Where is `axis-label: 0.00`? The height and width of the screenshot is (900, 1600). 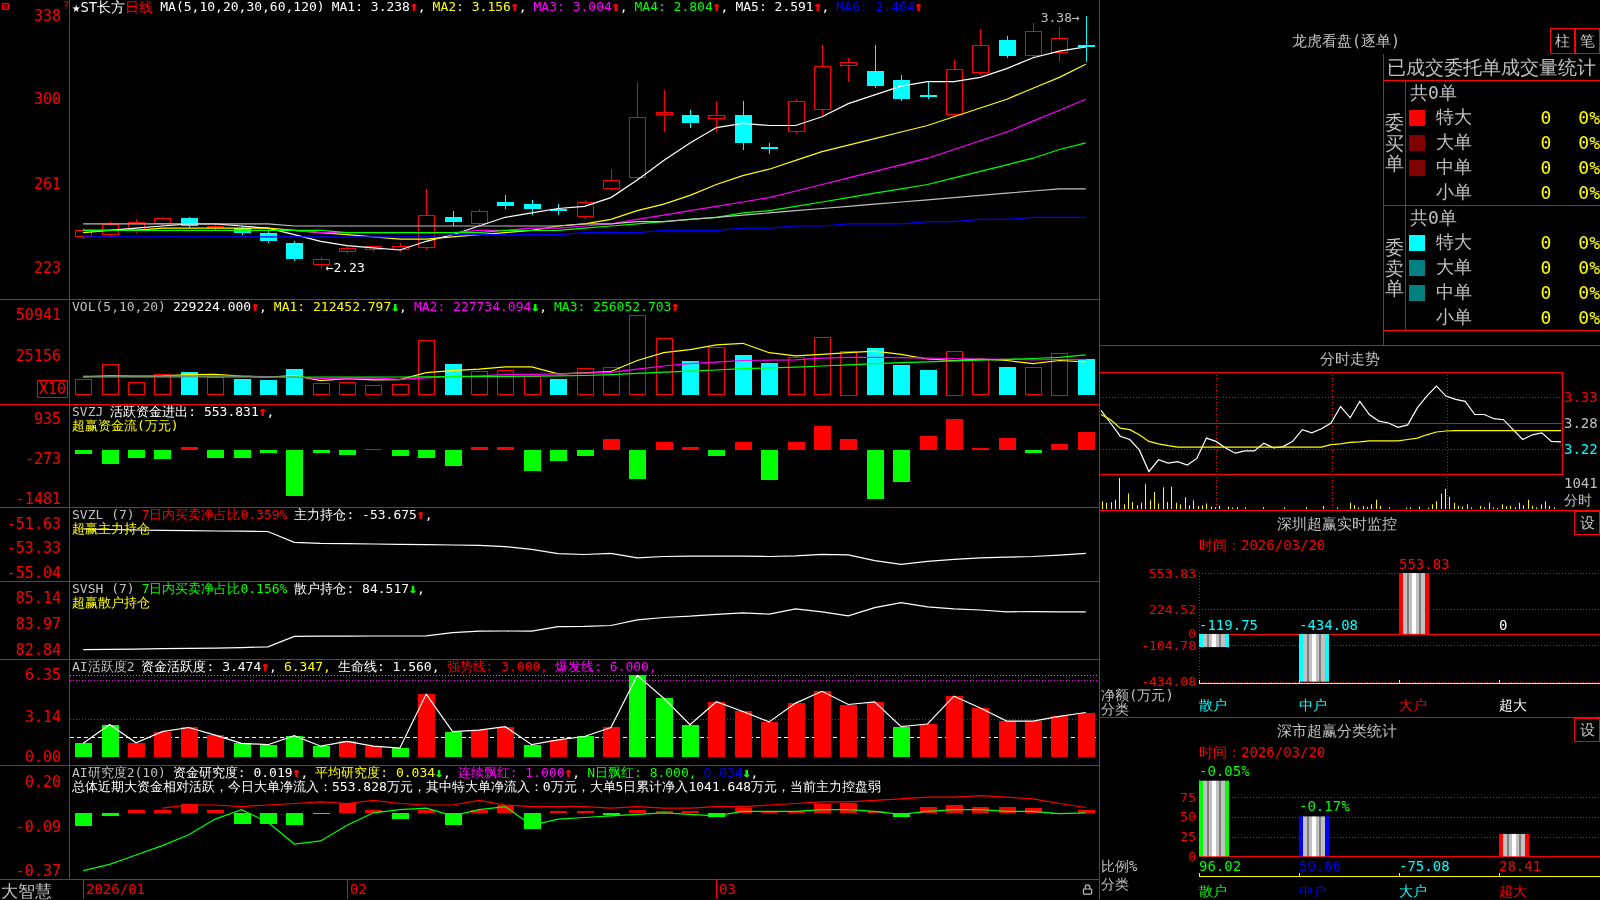
axis-label: 0.00 is located at coordinates (42, 757).